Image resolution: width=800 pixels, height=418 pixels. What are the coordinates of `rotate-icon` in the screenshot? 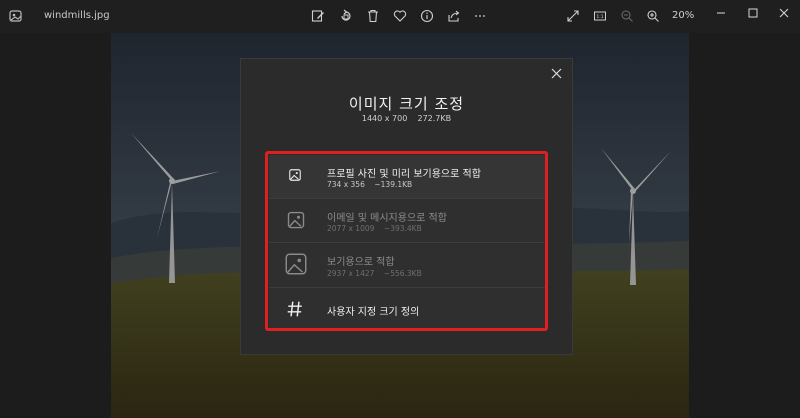 It's located at (346, 16).